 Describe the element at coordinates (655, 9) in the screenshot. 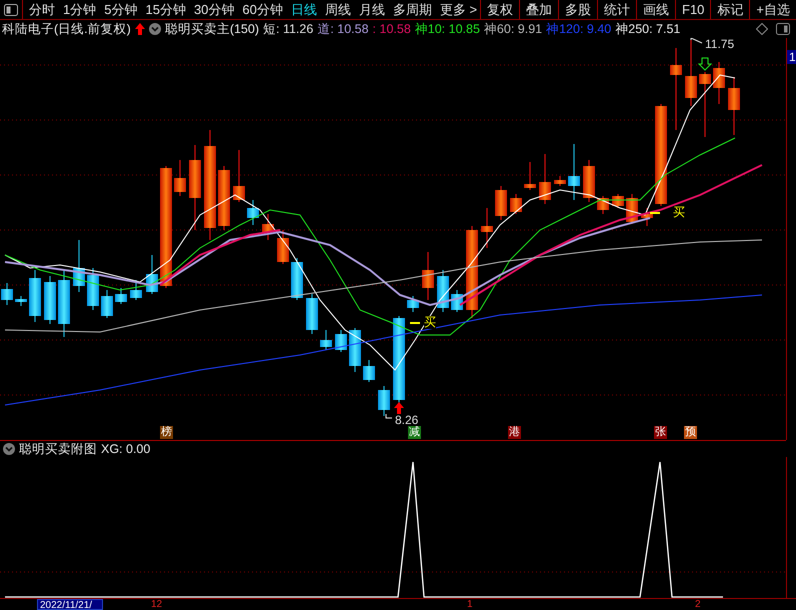

I see `toolbar-button: 画线` at that location.